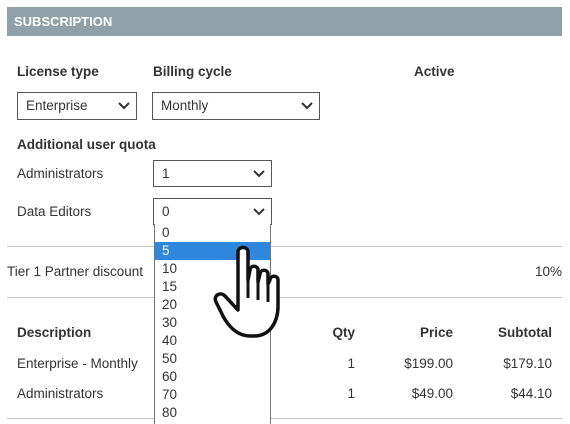  Describe the element at coordinates (428, 363) in the screenshot. I see `row-price: $199.00` at that location.